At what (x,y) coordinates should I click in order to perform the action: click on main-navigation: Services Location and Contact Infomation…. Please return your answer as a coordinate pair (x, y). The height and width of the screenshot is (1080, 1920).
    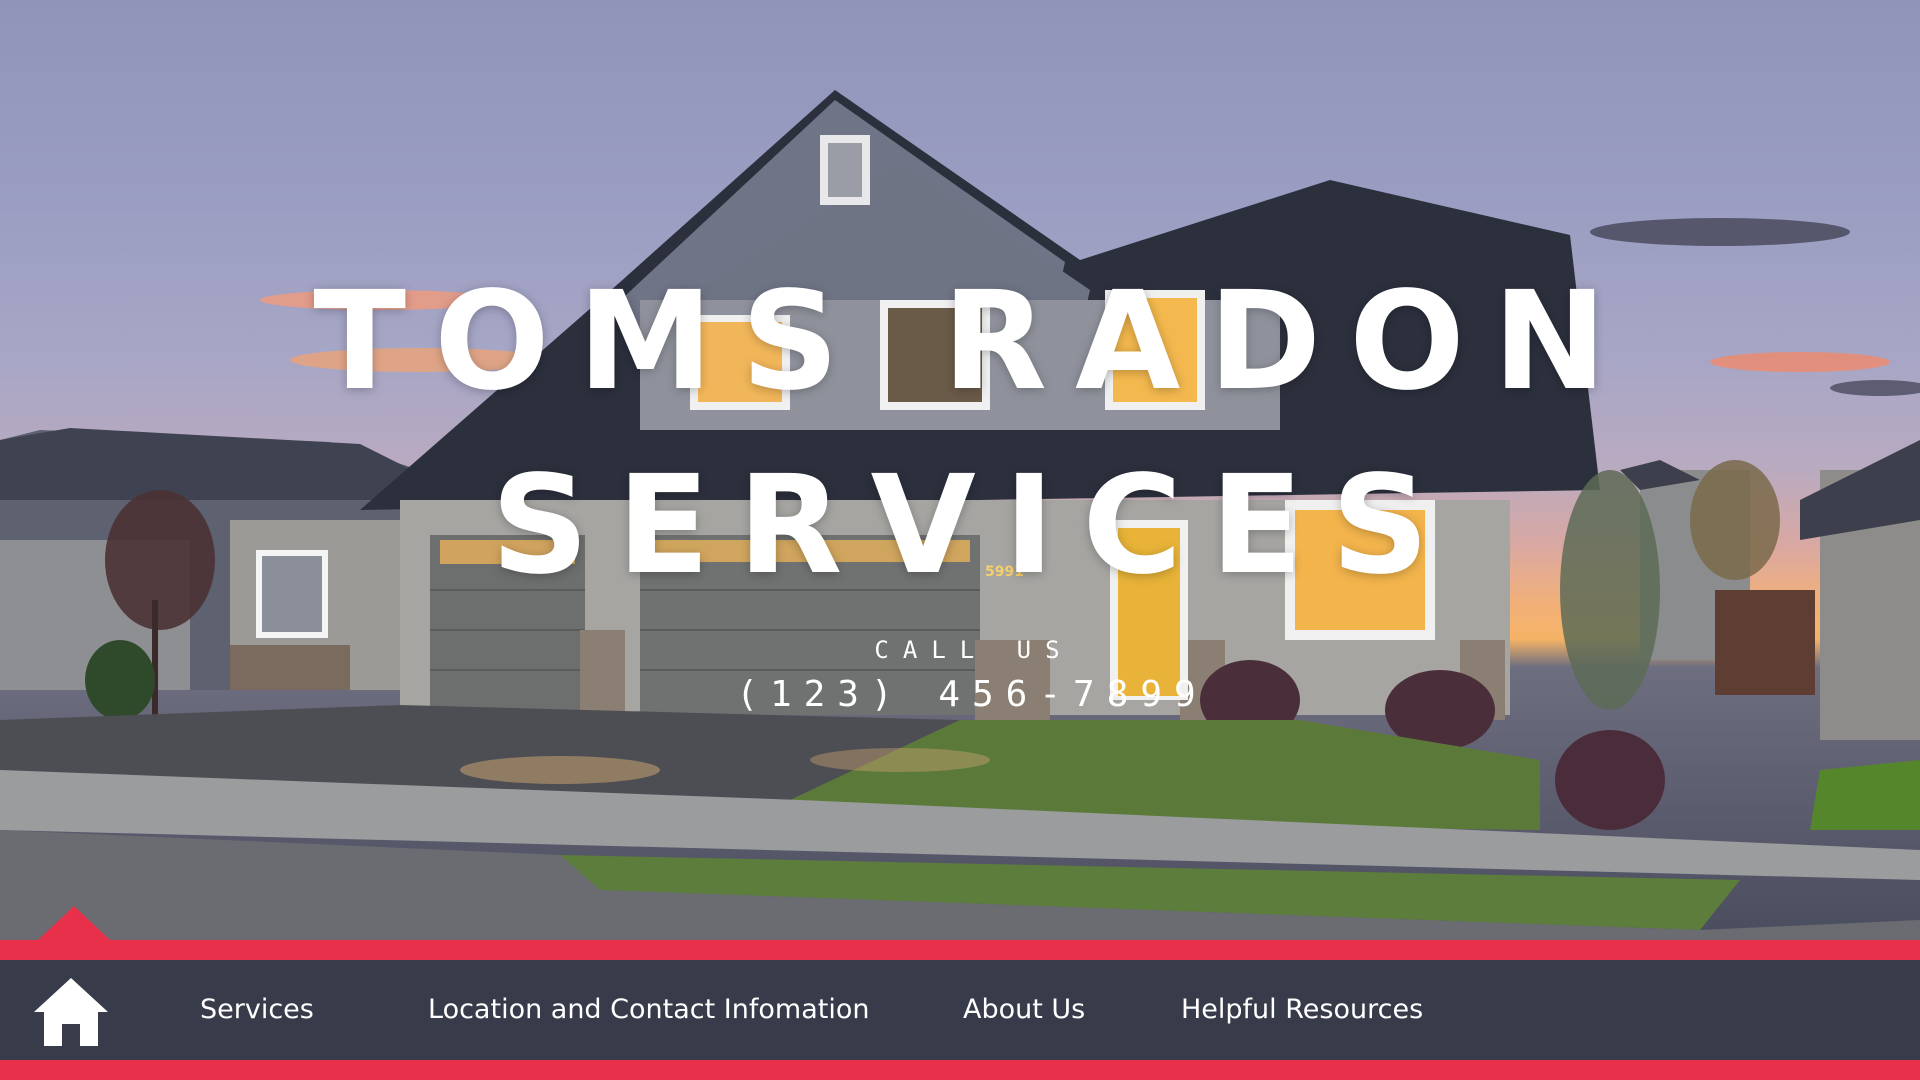
    Looking at the image, I should click on (960, 1010).